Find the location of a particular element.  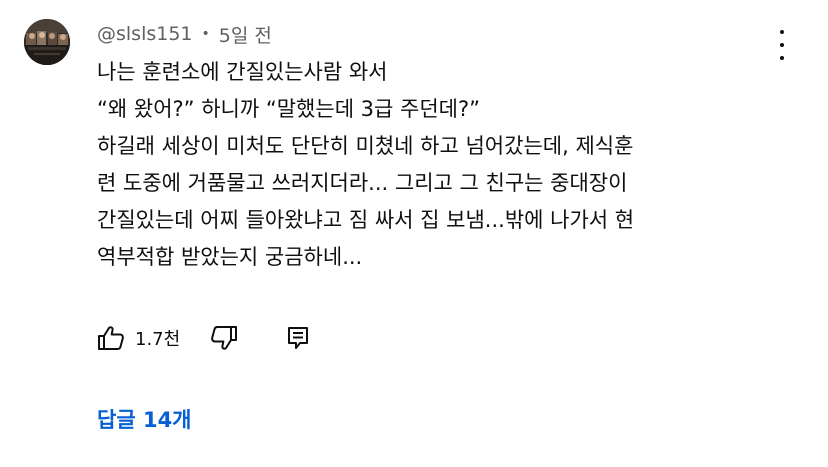

comment-timestamp: 5일 전 is located at coordinates (245, 34).